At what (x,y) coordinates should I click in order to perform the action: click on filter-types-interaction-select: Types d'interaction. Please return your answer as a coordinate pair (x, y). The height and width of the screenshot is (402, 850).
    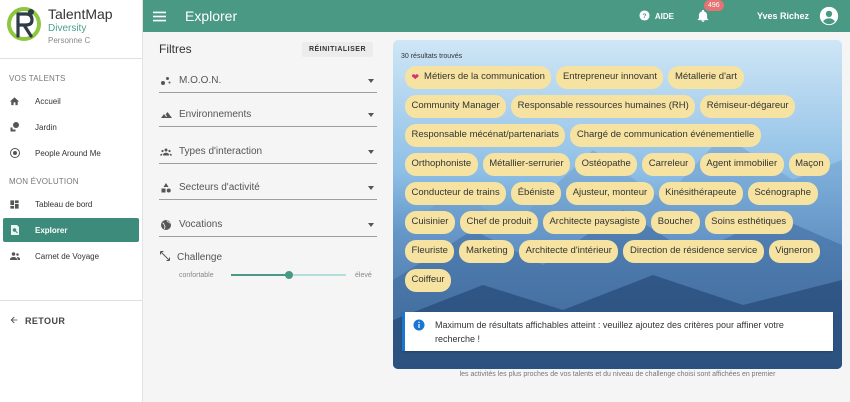
    Looking at the image, I should click on (268, 152).